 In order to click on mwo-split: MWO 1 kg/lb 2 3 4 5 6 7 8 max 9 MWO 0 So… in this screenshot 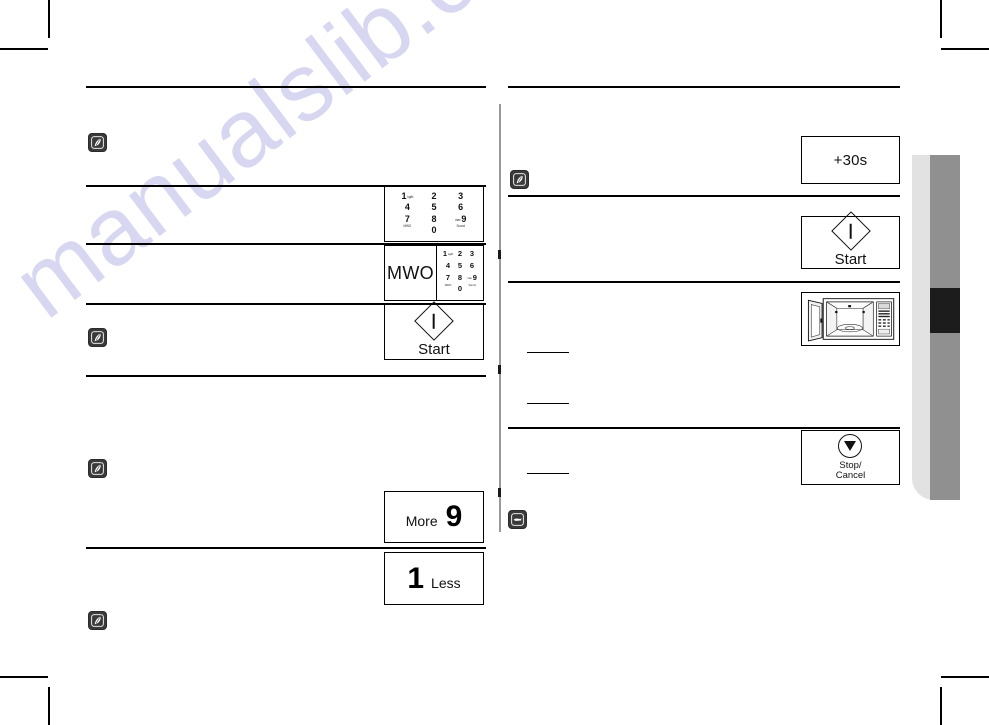, I will do `click(434, 273)`.